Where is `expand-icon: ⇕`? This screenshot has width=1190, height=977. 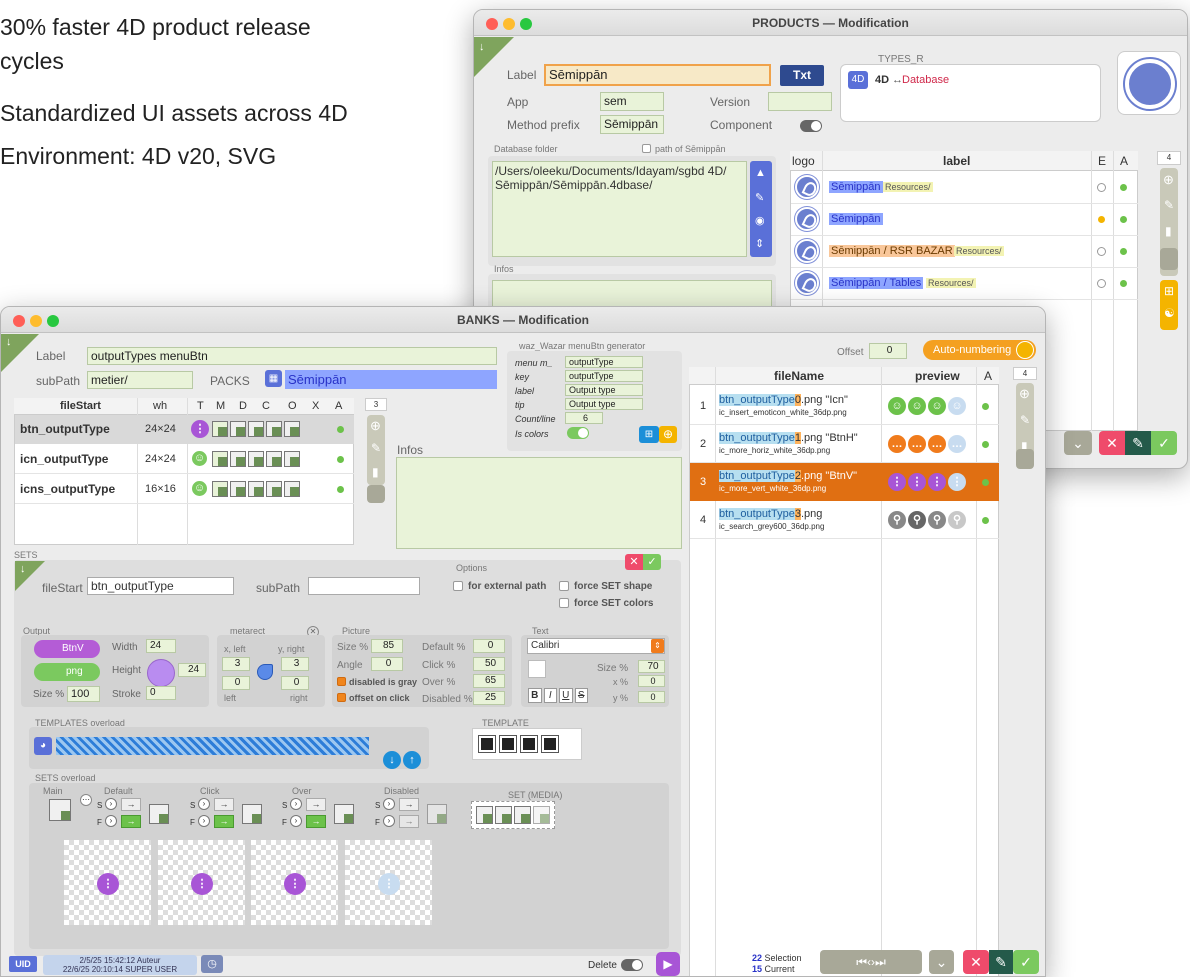
expand-icon: ⇕ is located at coordinates (759, 243).